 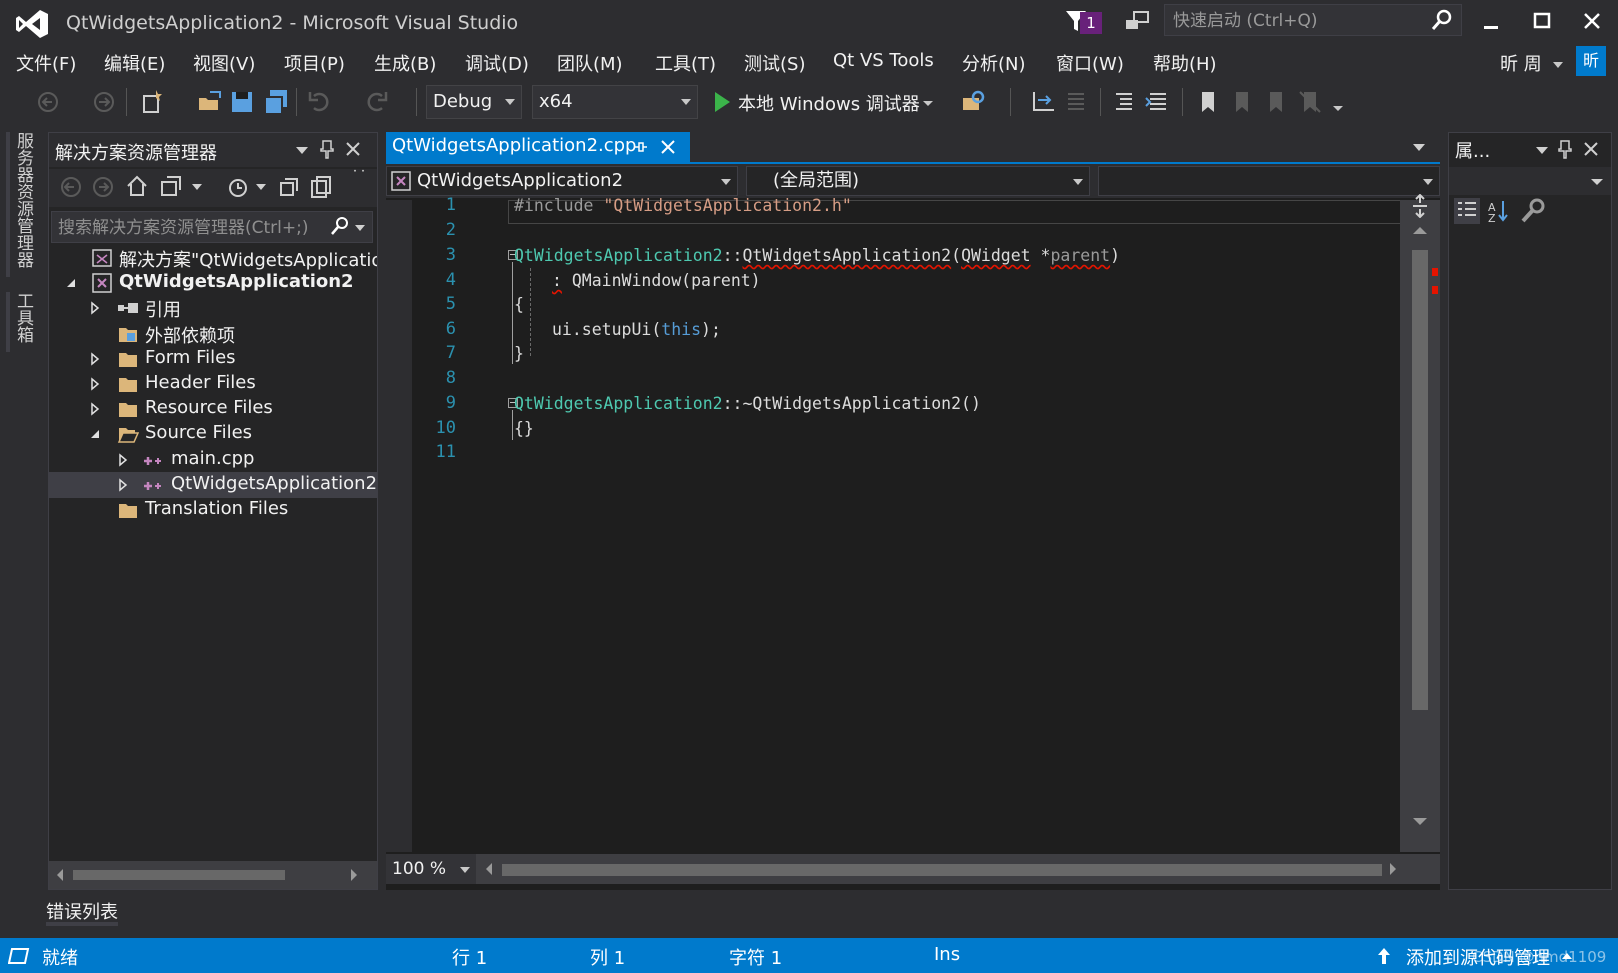 I want to click on uncomment-lines-icon, so click(x=1158, y=102).